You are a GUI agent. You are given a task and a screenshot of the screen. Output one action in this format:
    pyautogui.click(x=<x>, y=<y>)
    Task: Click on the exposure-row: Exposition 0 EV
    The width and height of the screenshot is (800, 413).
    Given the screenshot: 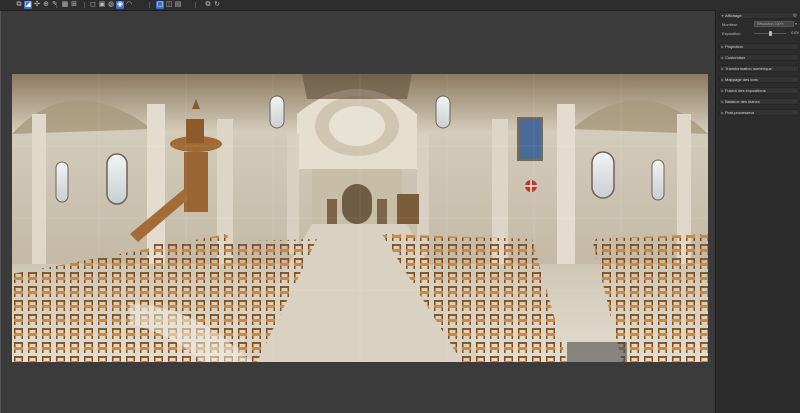 What is the action you would take?
    pyautogui.click(x=760, y=33)
    